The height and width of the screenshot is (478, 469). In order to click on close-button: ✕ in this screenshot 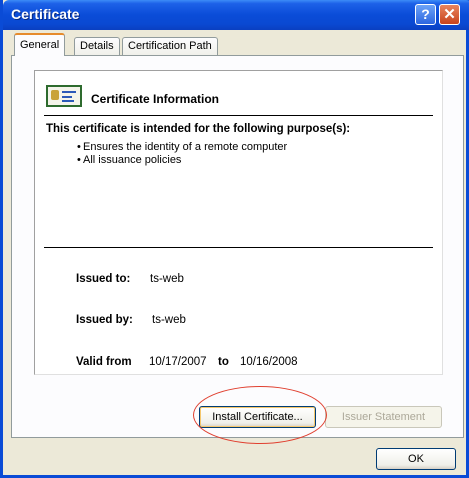, I will do `click(449, 14)`.